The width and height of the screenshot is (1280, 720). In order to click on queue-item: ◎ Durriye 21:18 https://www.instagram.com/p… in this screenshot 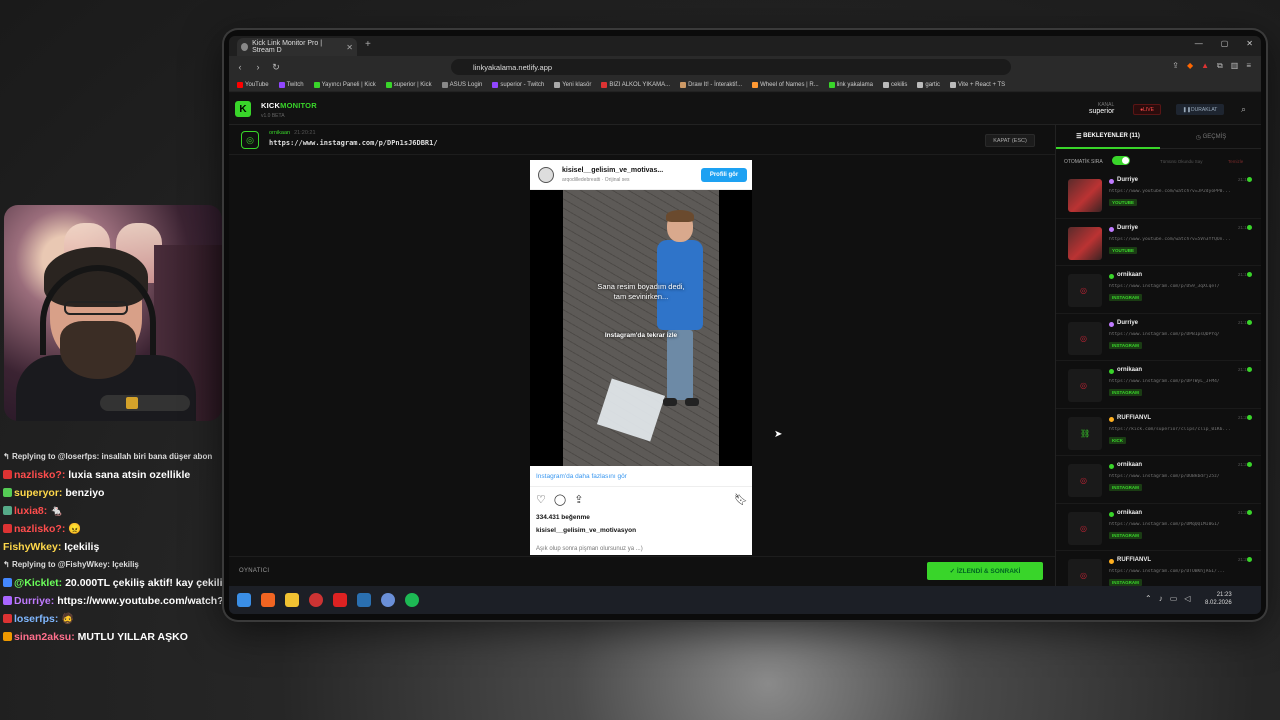, I will do `click(1158, 337)`.